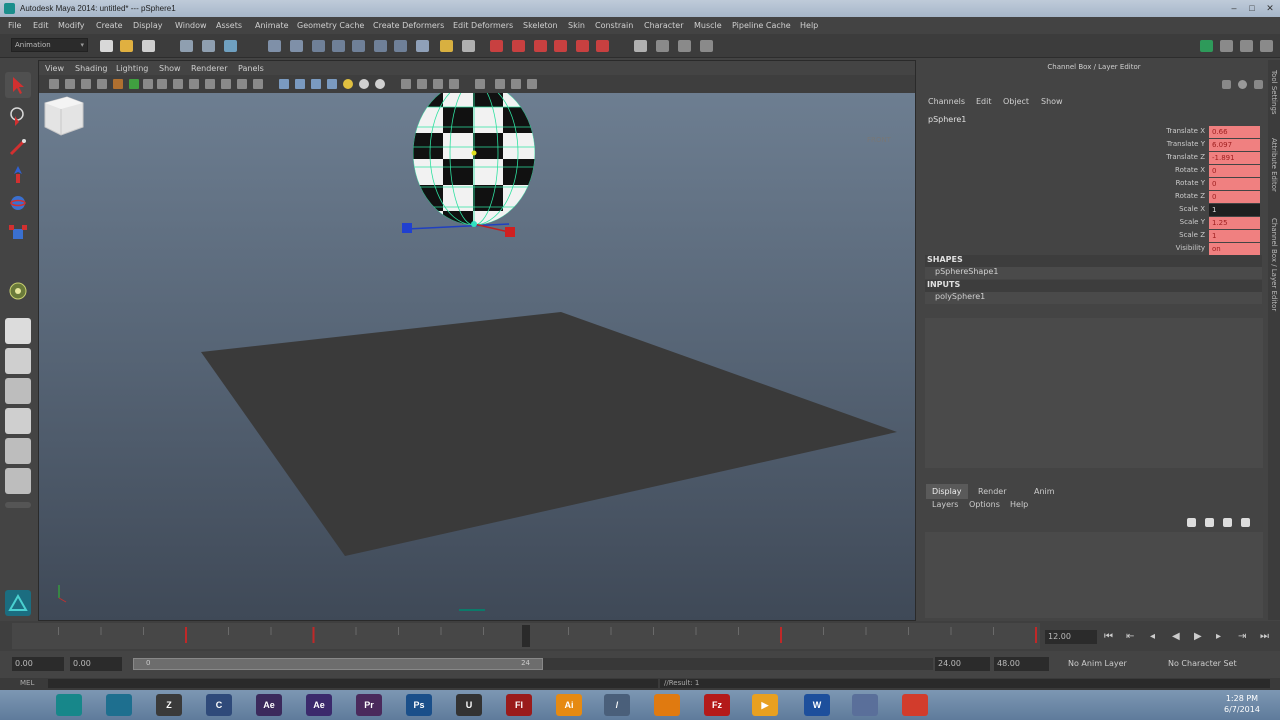 This screenshot has height=720, width=1280. What do you see at coordinates (119, 705) in the screenshot?
I see `taskbar-maya-2014-icon` at bounding box center [119, 705].